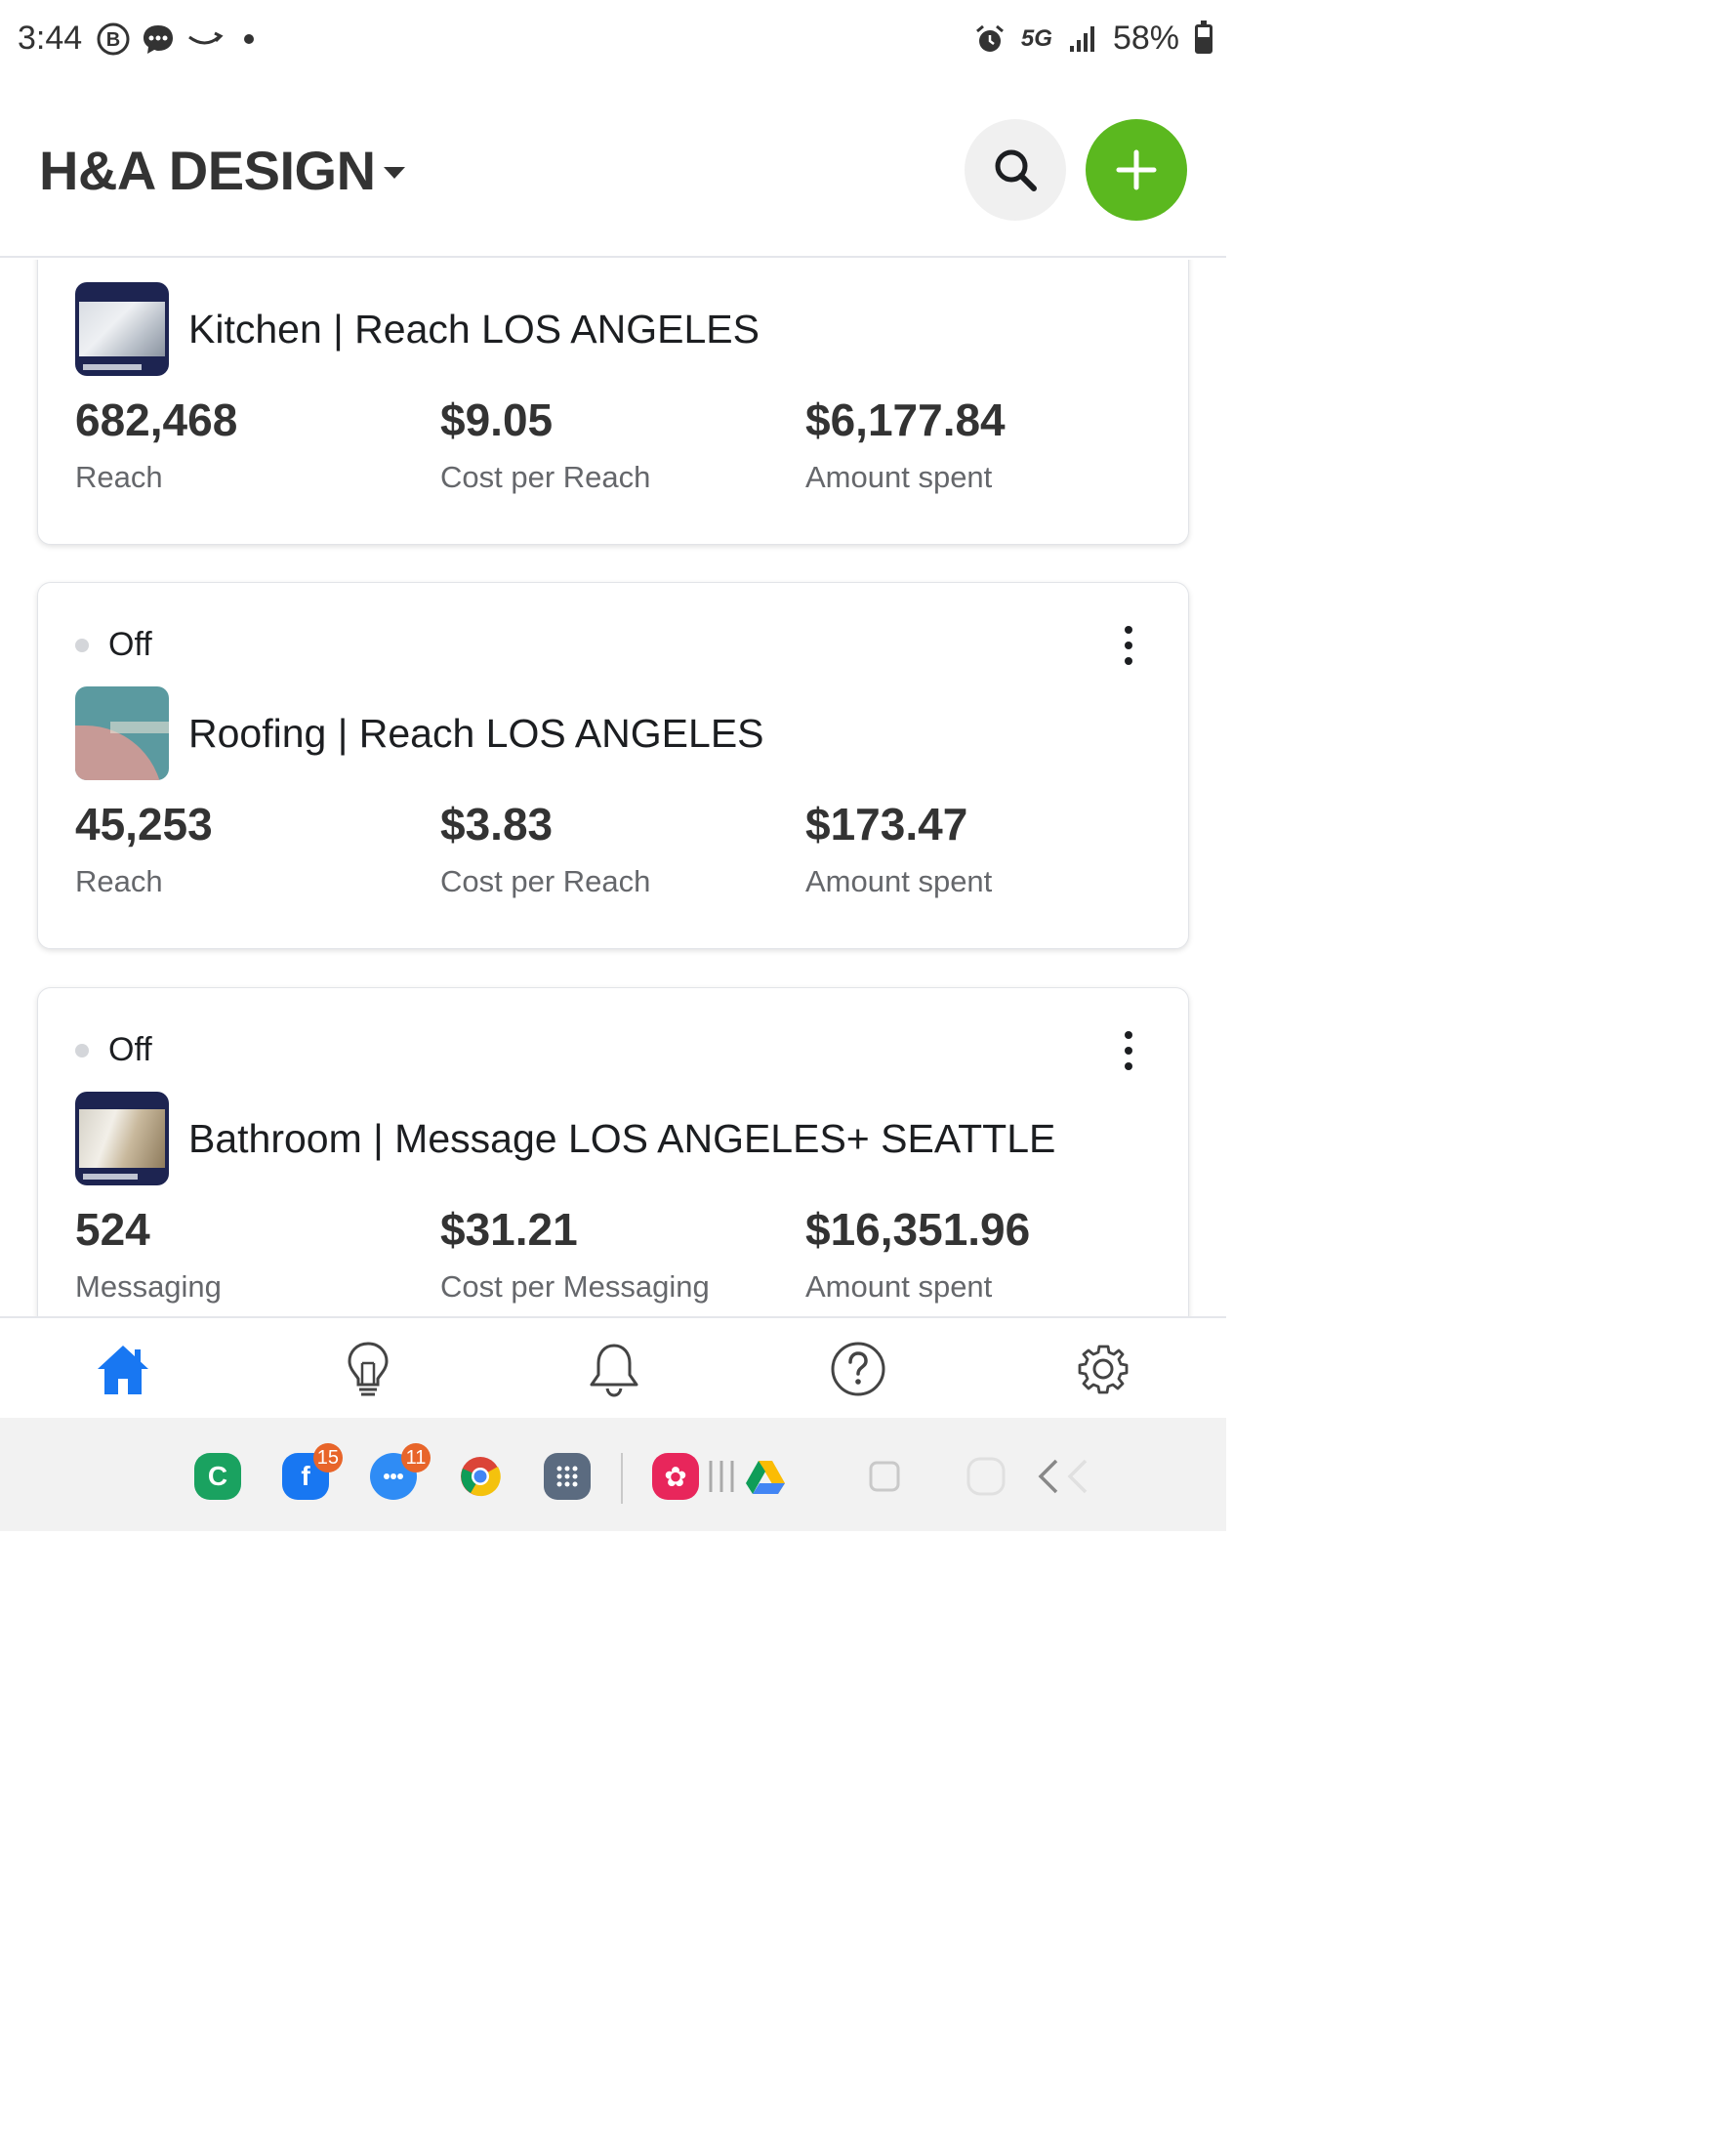 The width and height of the screenshot is (1726, 2156). What do you see at coordinates (148, 1287) in the screenshot?
I see `metric-label: Messaging` at bounding box center [148, 1287].